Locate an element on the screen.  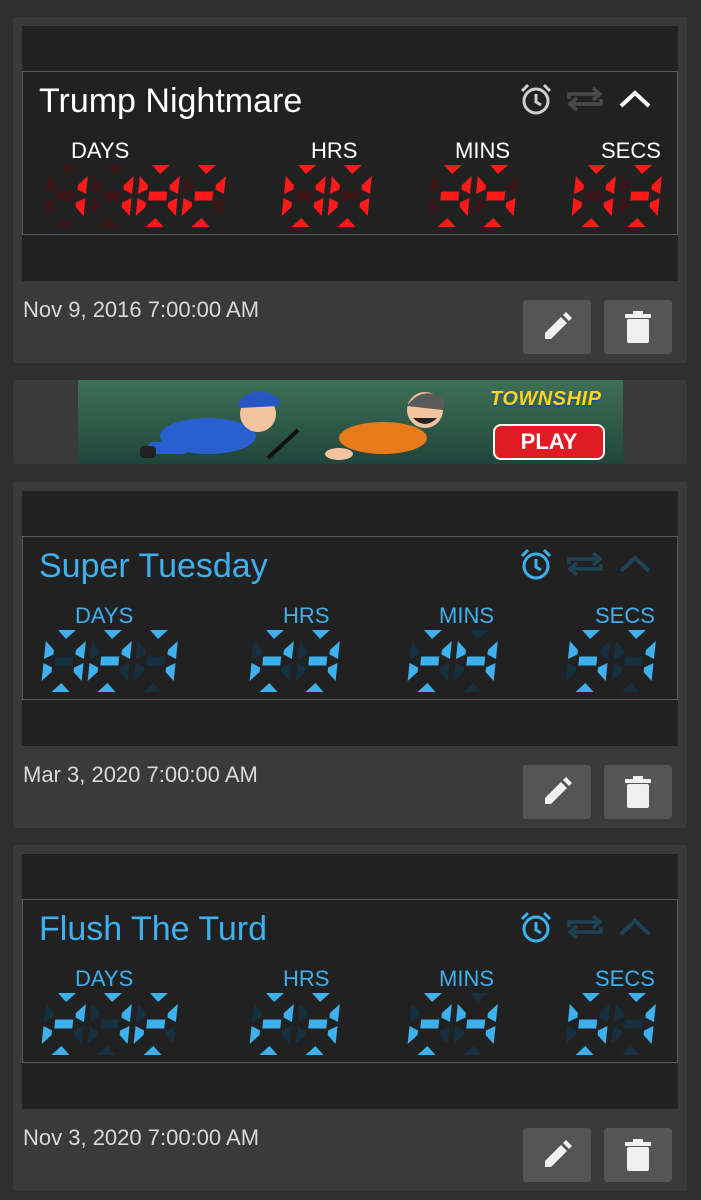
ad-play-button: PLAY is located at coordinates (549, 442).